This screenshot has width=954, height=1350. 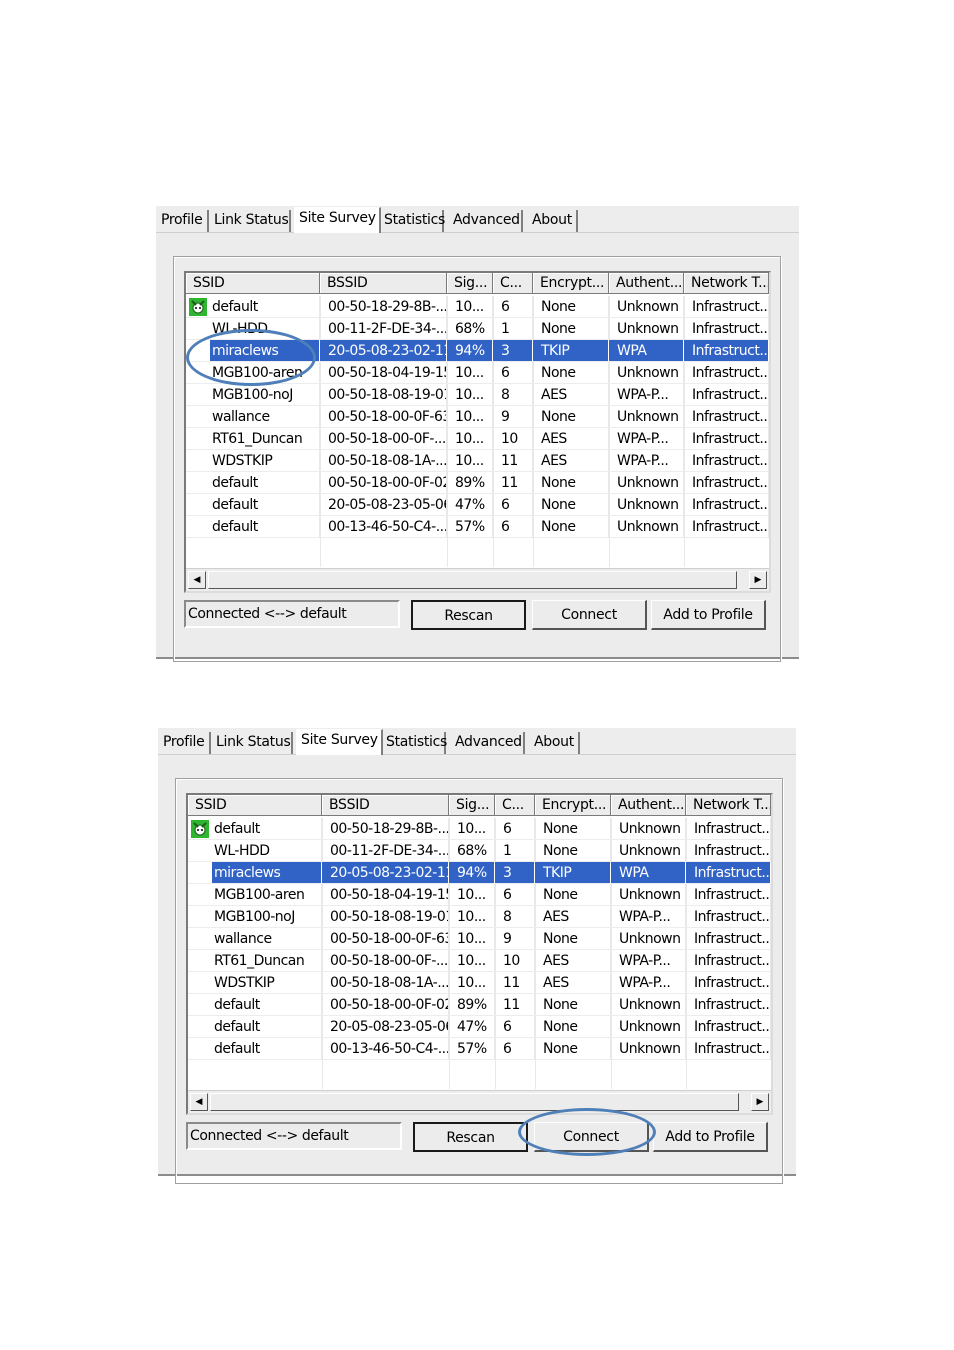 I want to click on signal-cell: 94%, so click(x=470, y=351).